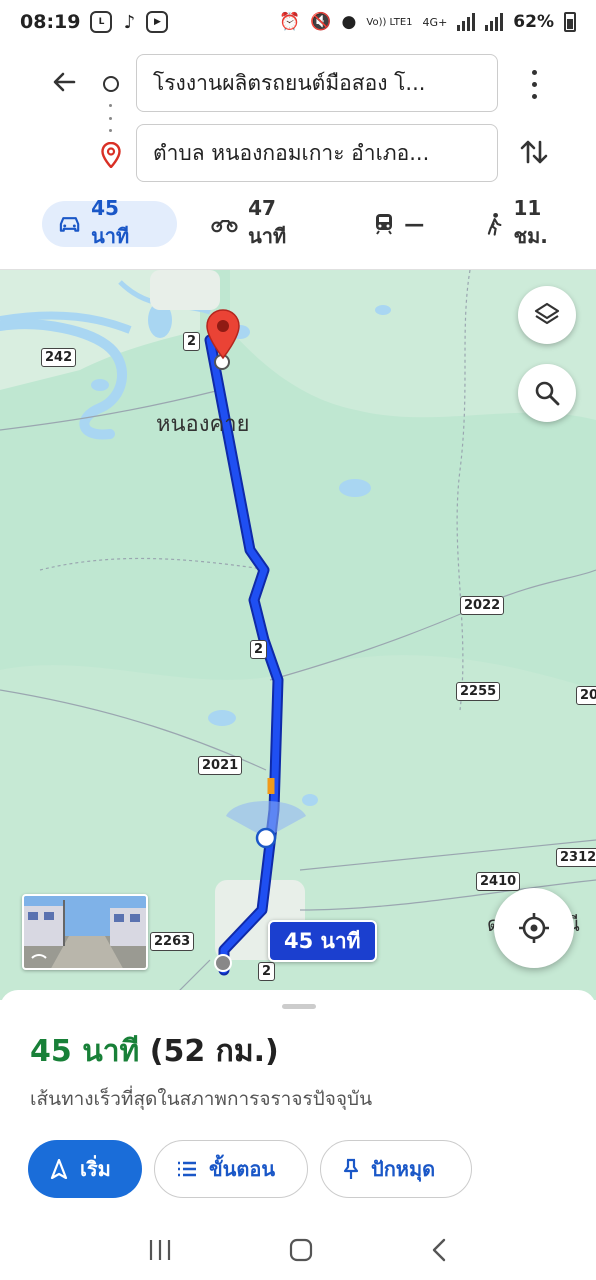  I want to click on list-icon, so click(187, 1169).